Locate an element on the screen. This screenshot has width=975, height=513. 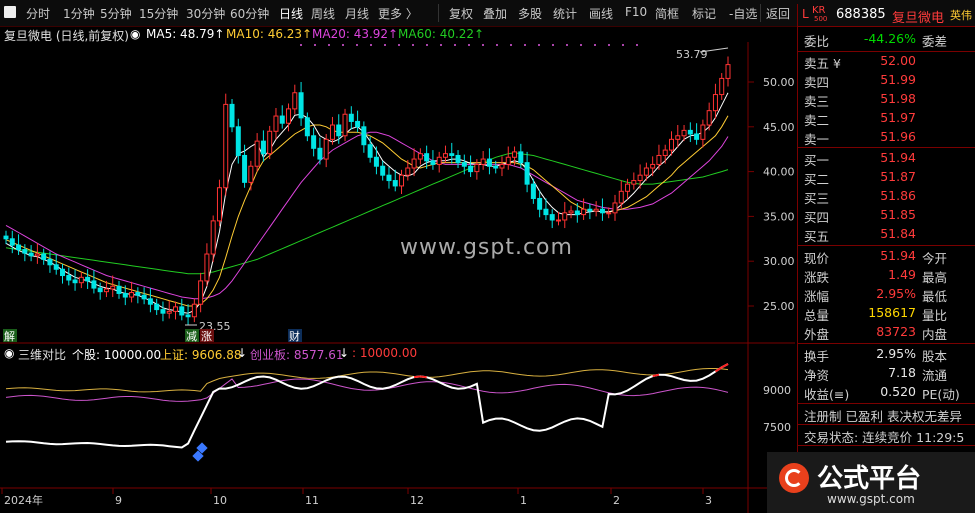
corner-label: 英伟 is located at coordinates (961, 15).